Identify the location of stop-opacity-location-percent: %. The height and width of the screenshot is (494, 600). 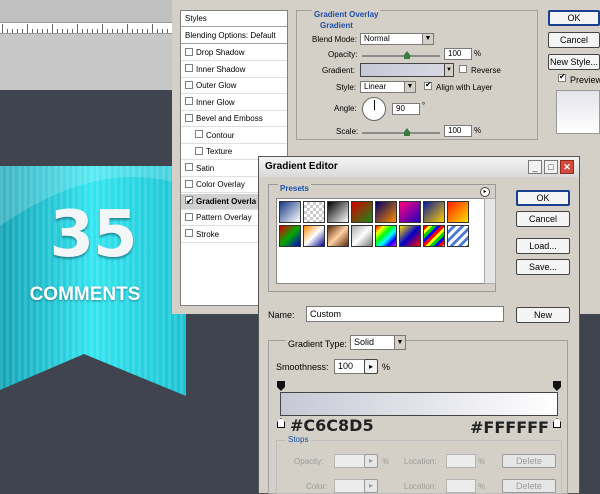
(482, 461).